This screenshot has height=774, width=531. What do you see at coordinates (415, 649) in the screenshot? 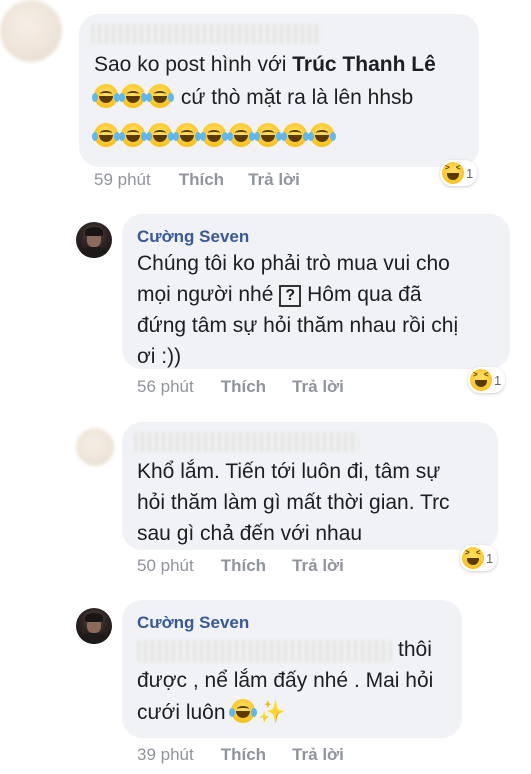
I see `comment-text-line: thôi` at bounding box center [415, 649].